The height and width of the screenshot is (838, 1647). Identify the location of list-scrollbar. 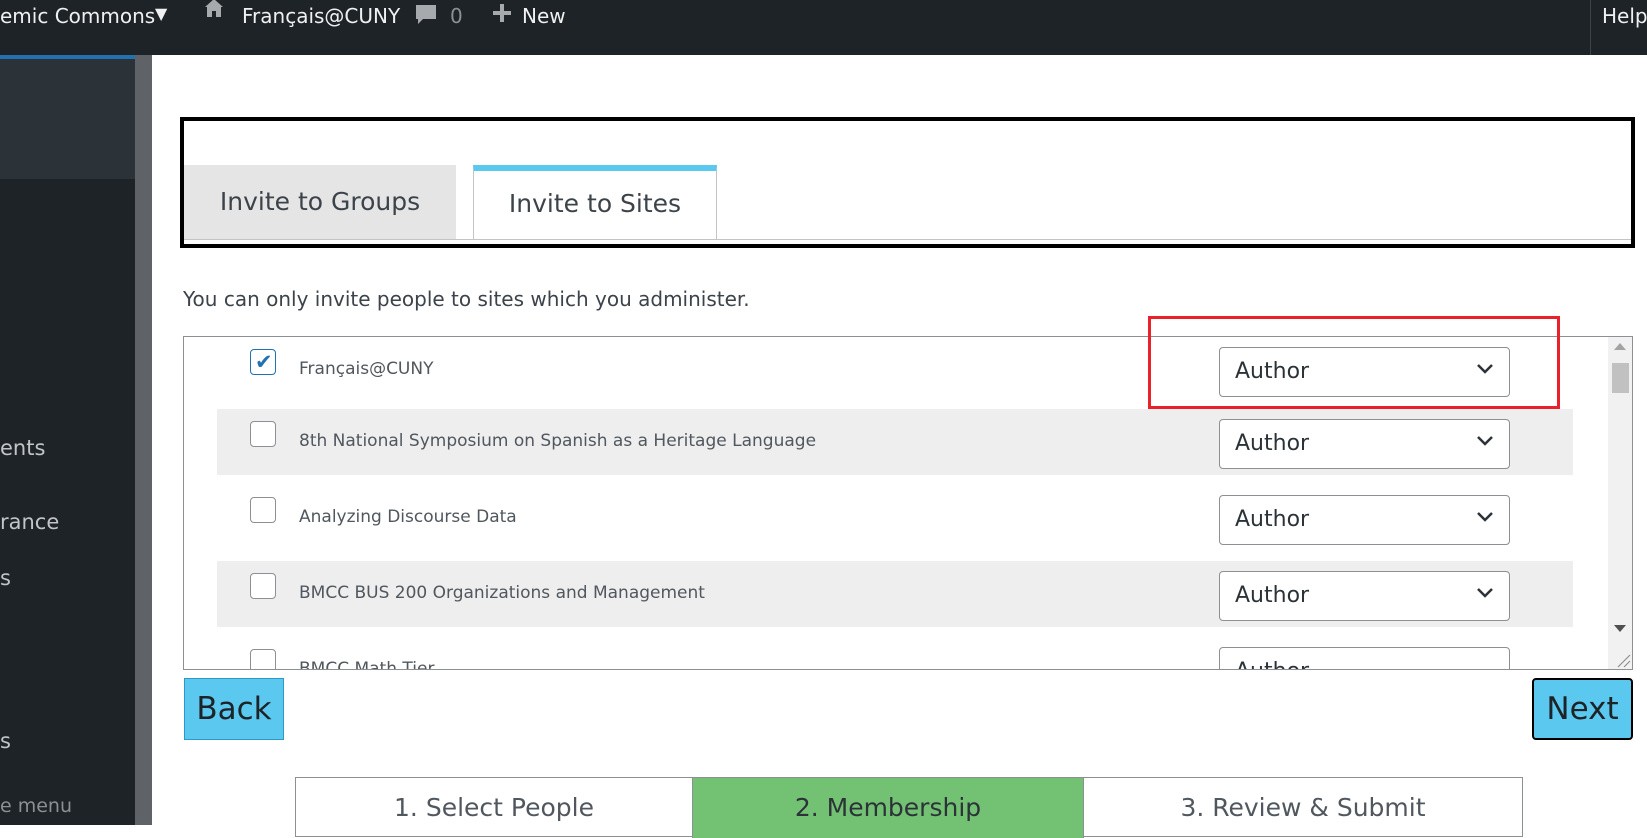
(1620, 503).